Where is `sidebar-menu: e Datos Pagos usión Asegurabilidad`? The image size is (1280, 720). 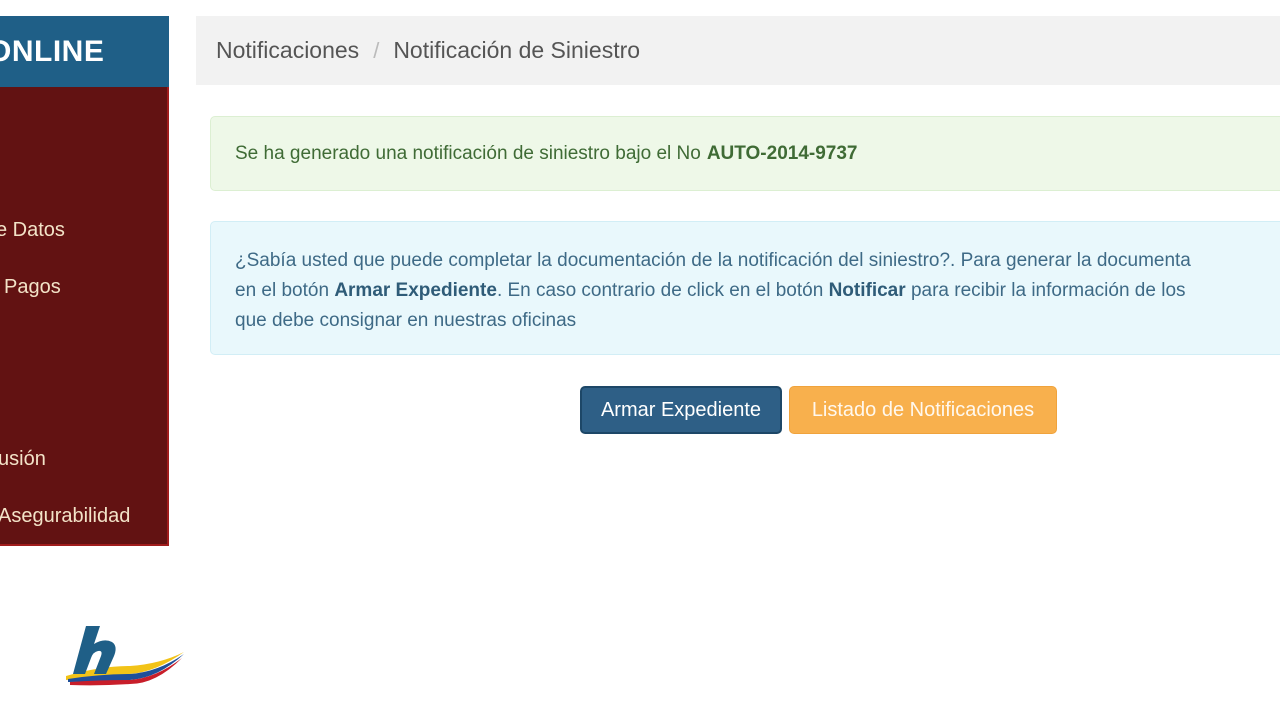 sidebar-menu: e Datos Pagos usión Asegurabilidad is located at coordinates (84, 316).